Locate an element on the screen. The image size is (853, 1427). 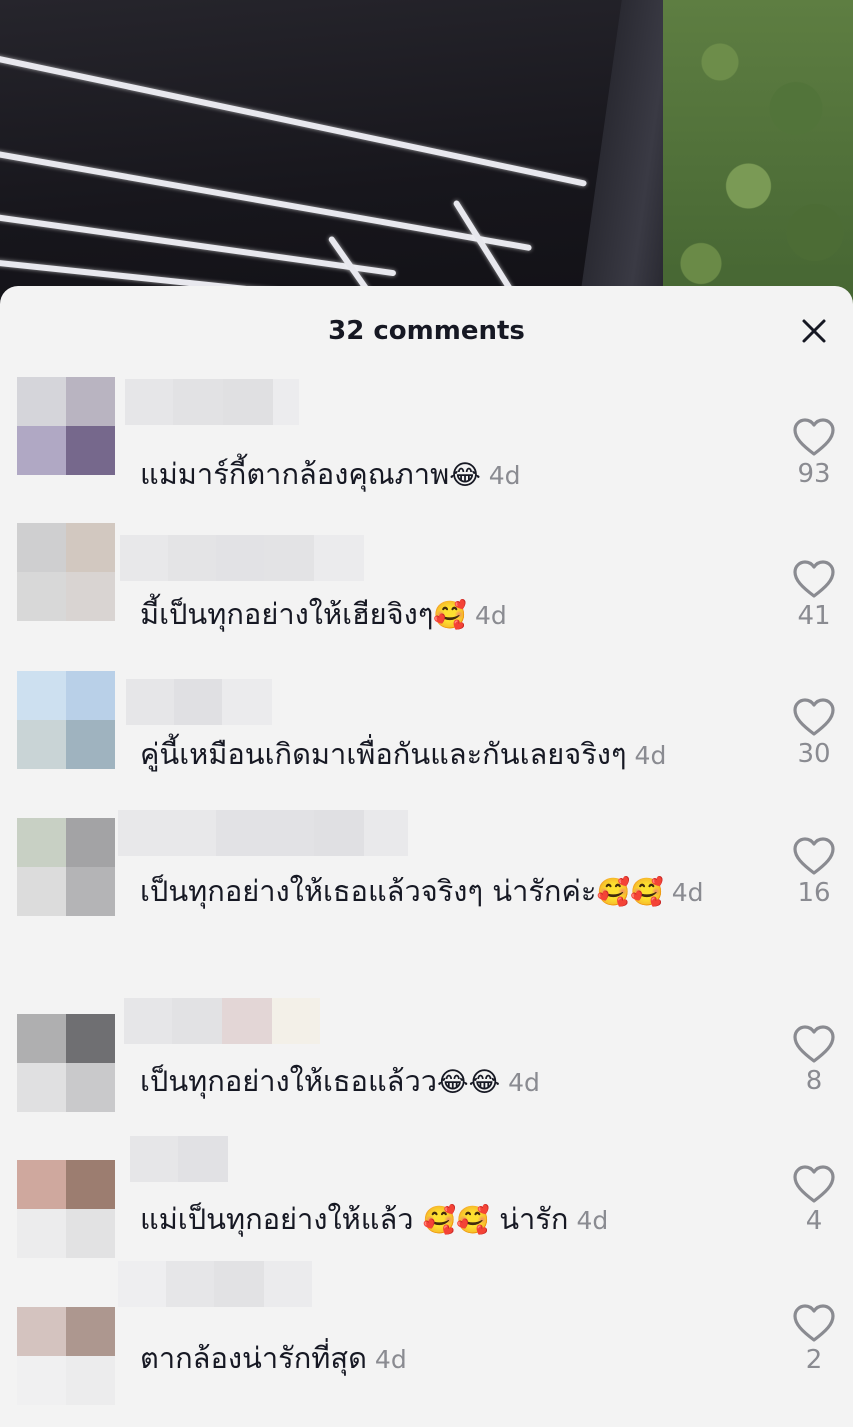
comment-text: เป็นทุกอย่างให้เธอแล้วว😂😂 4d is located at coordinates (450, 1082).